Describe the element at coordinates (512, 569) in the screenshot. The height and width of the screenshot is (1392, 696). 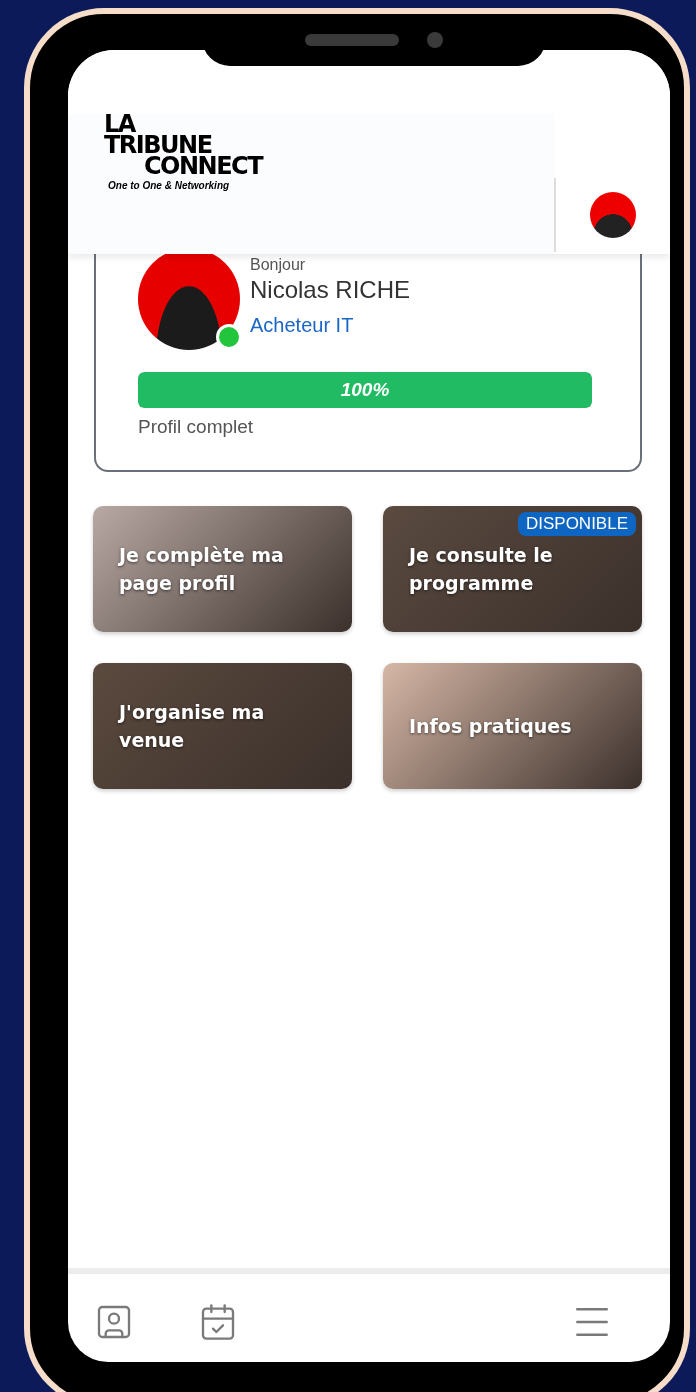
I see `menu-tile: DISPONIBLE Je consulte le programme` at that location.